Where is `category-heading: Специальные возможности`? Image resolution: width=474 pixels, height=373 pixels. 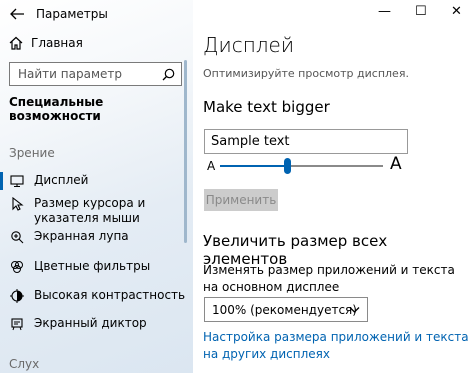 category-heading: Специальные возможности is located at coordinates (56, 109).